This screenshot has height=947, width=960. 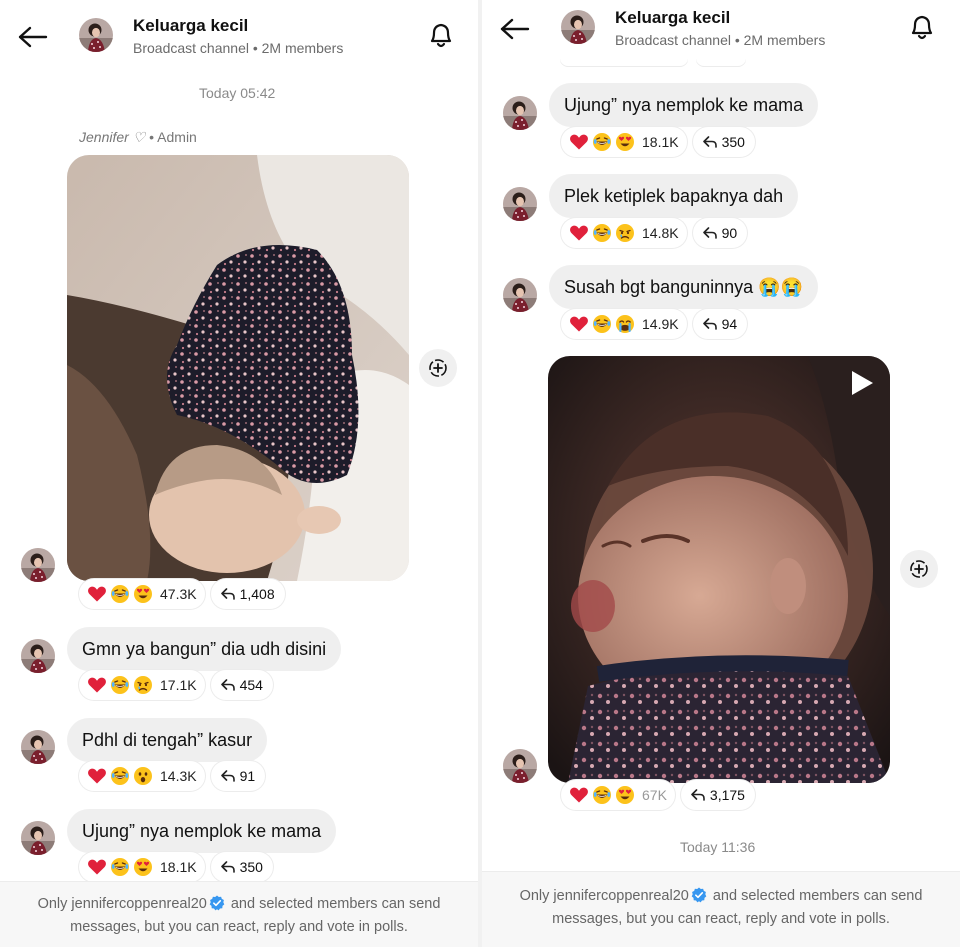 I want to click on reaction-count: 47.3K, so click(x=178, y=594).